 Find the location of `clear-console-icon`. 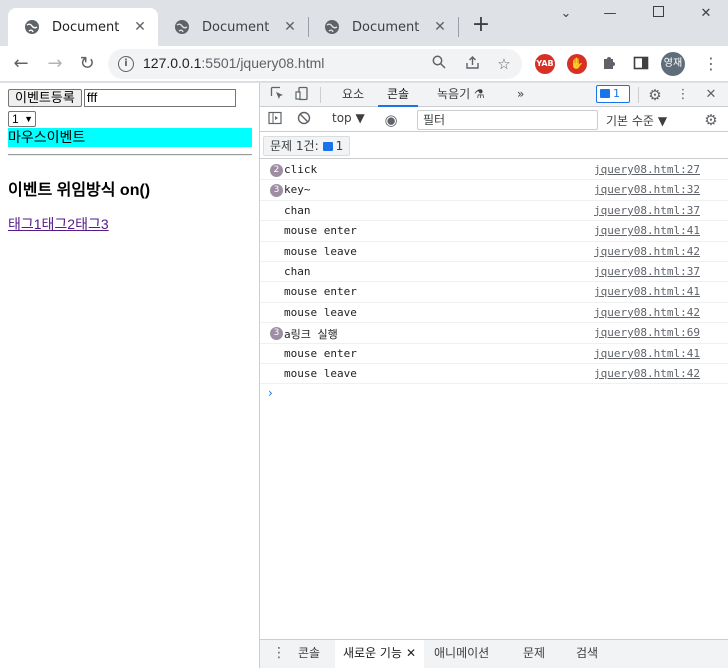

clear-console-icon is located at coordinates (304, 120).